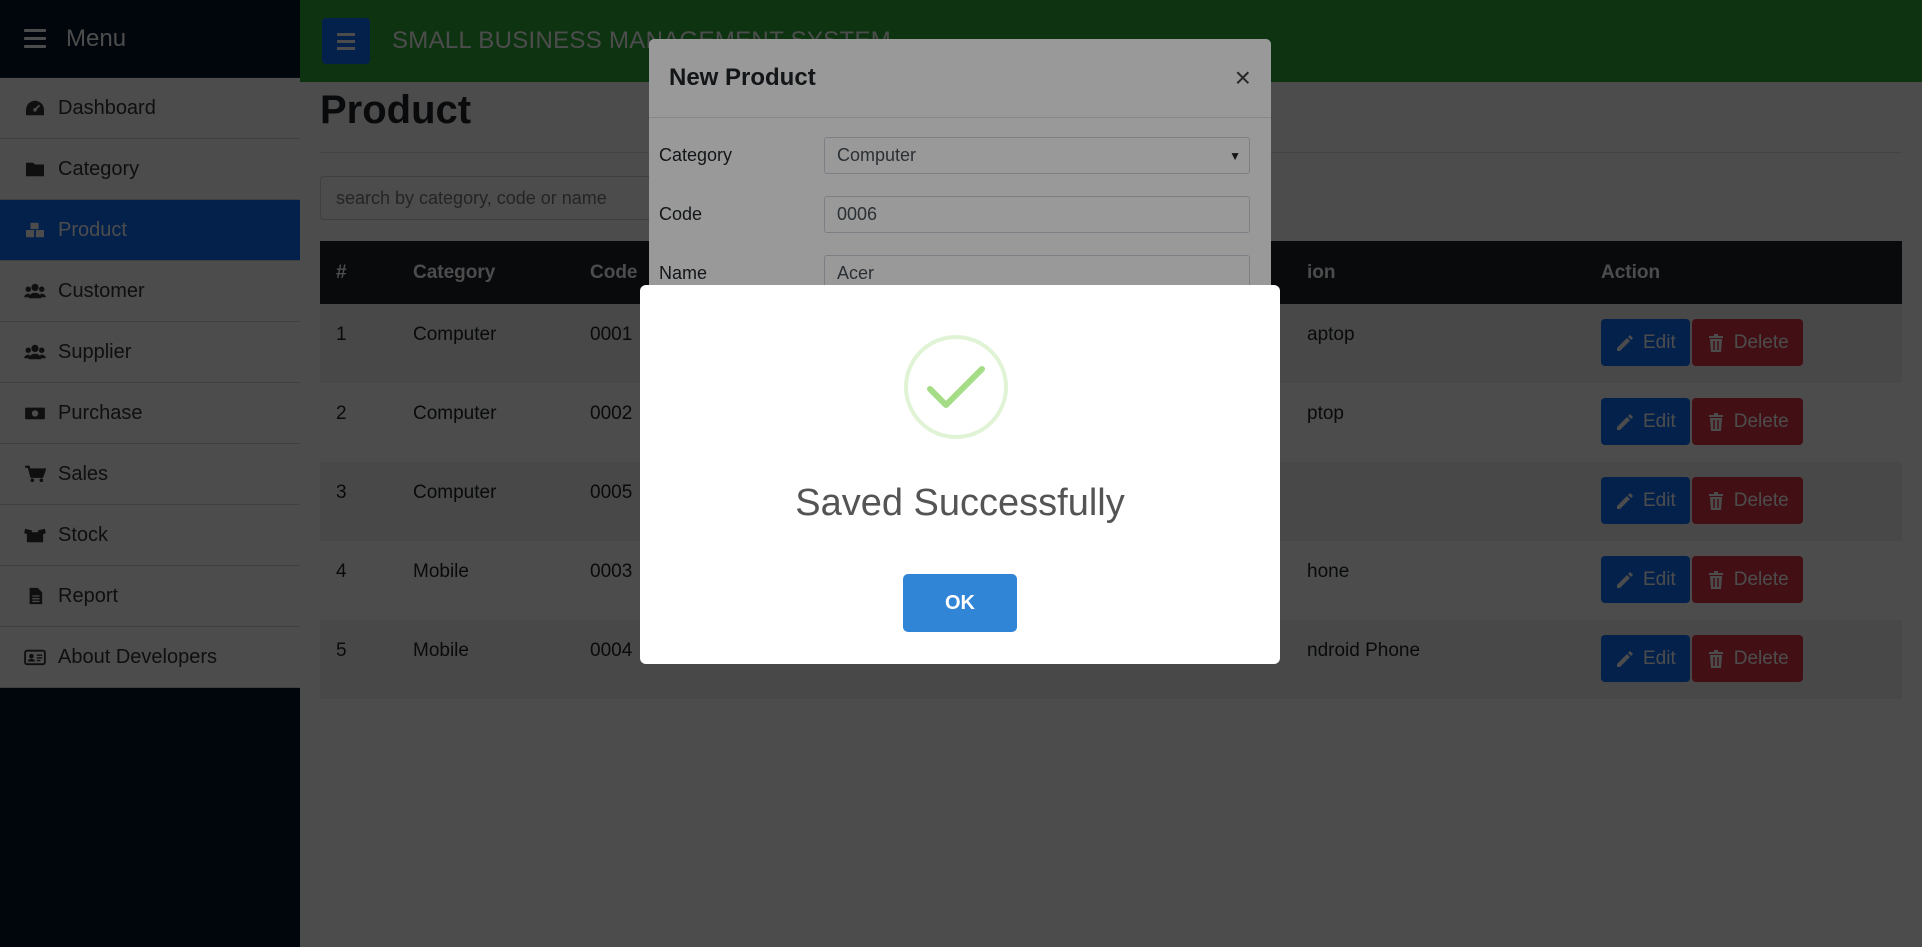  I want to click on ok-button: OK, so click(960, 603).